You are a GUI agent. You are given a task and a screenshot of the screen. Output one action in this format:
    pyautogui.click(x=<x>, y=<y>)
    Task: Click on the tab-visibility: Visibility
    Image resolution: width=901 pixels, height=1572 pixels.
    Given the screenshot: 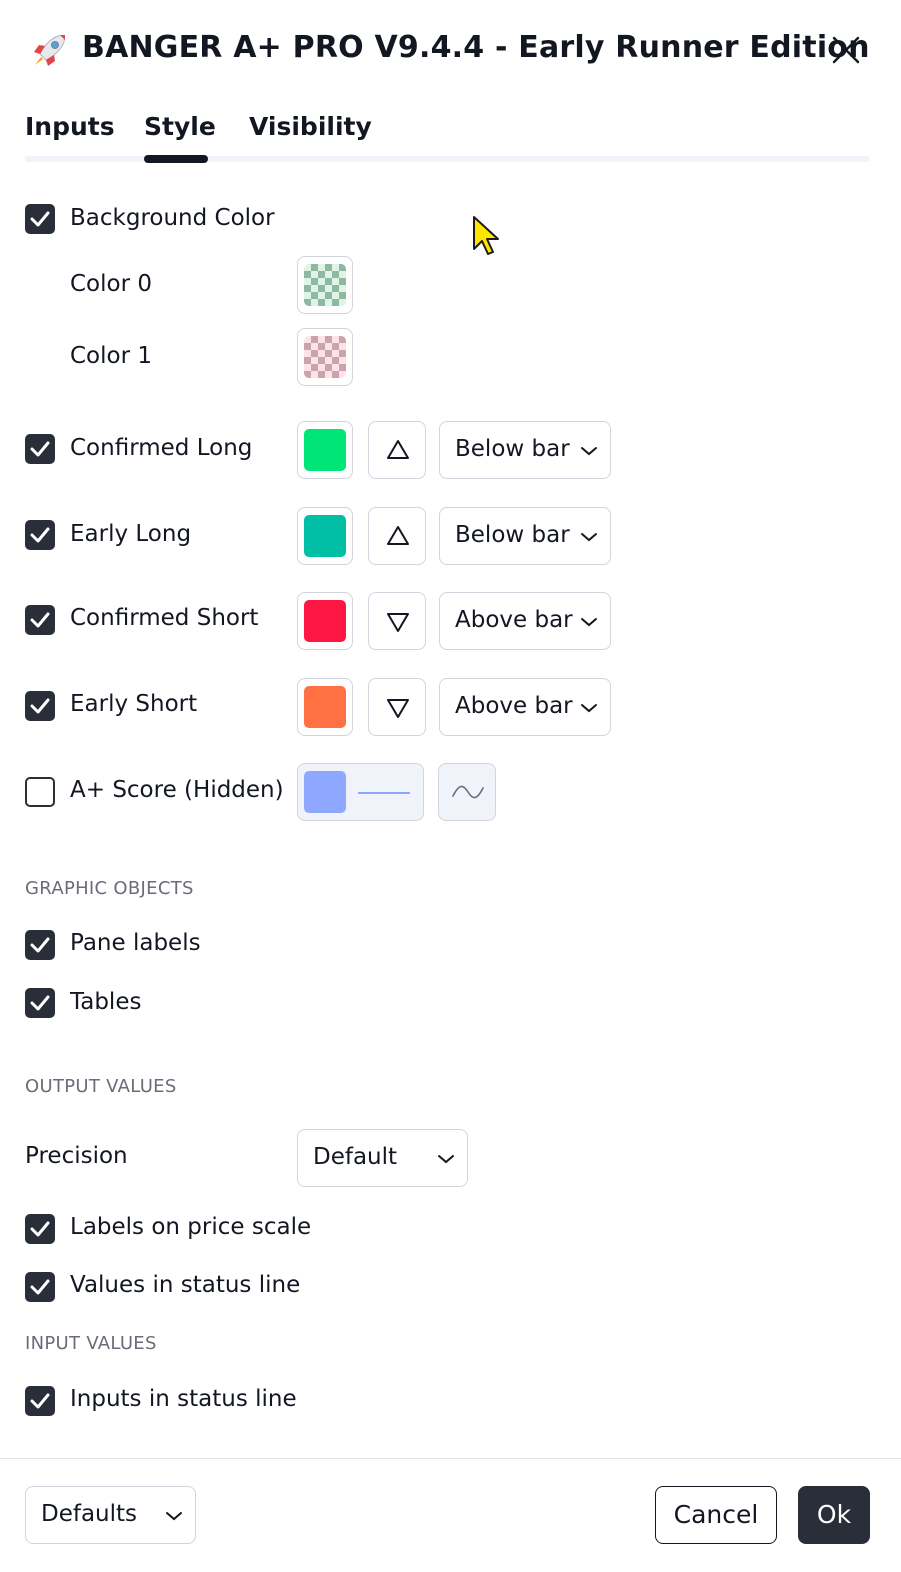 What is the action you would take?
    pyautogui.click(x=310, y=126)
    